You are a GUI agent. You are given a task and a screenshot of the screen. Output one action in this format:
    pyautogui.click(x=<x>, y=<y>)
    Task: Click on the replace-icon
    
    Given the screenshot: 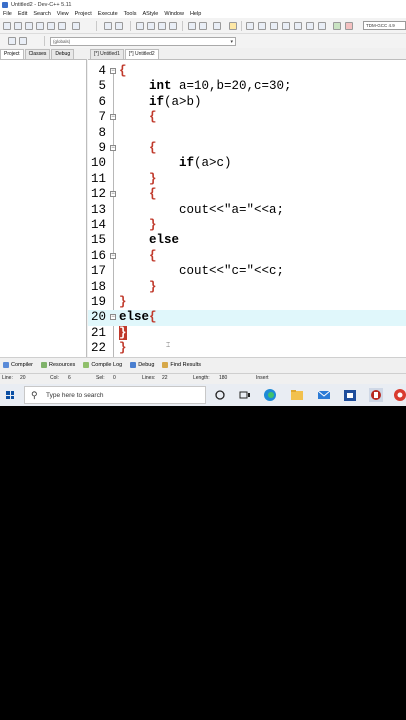 What is the action you would take?
    pyautogui.click(x=151, y=26)
    